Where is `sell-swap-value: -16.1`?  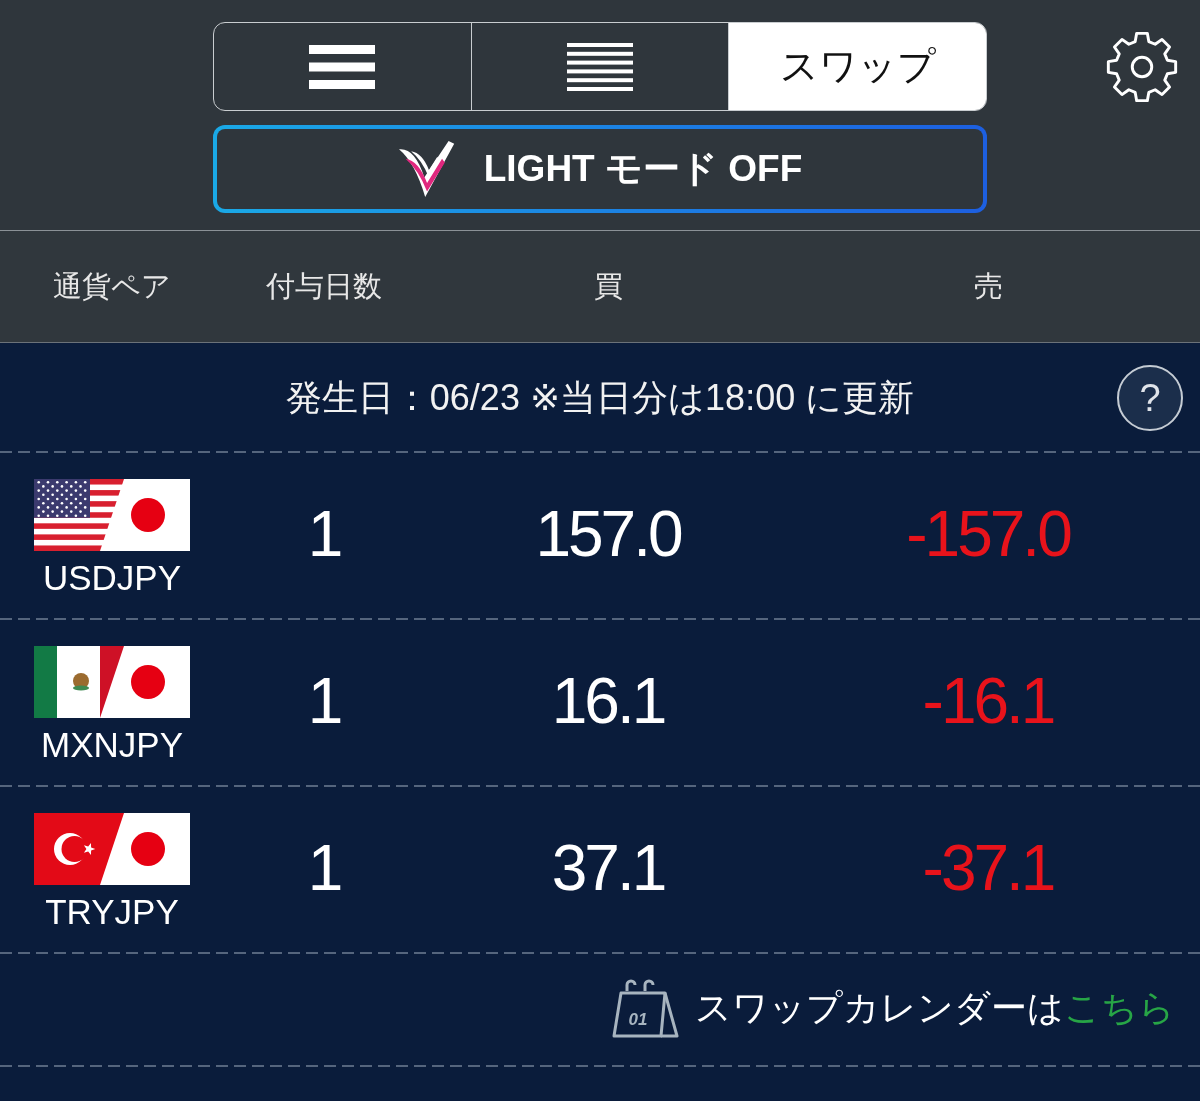 sell-swap-value: -16.1 is located at coordinates (988, 700).